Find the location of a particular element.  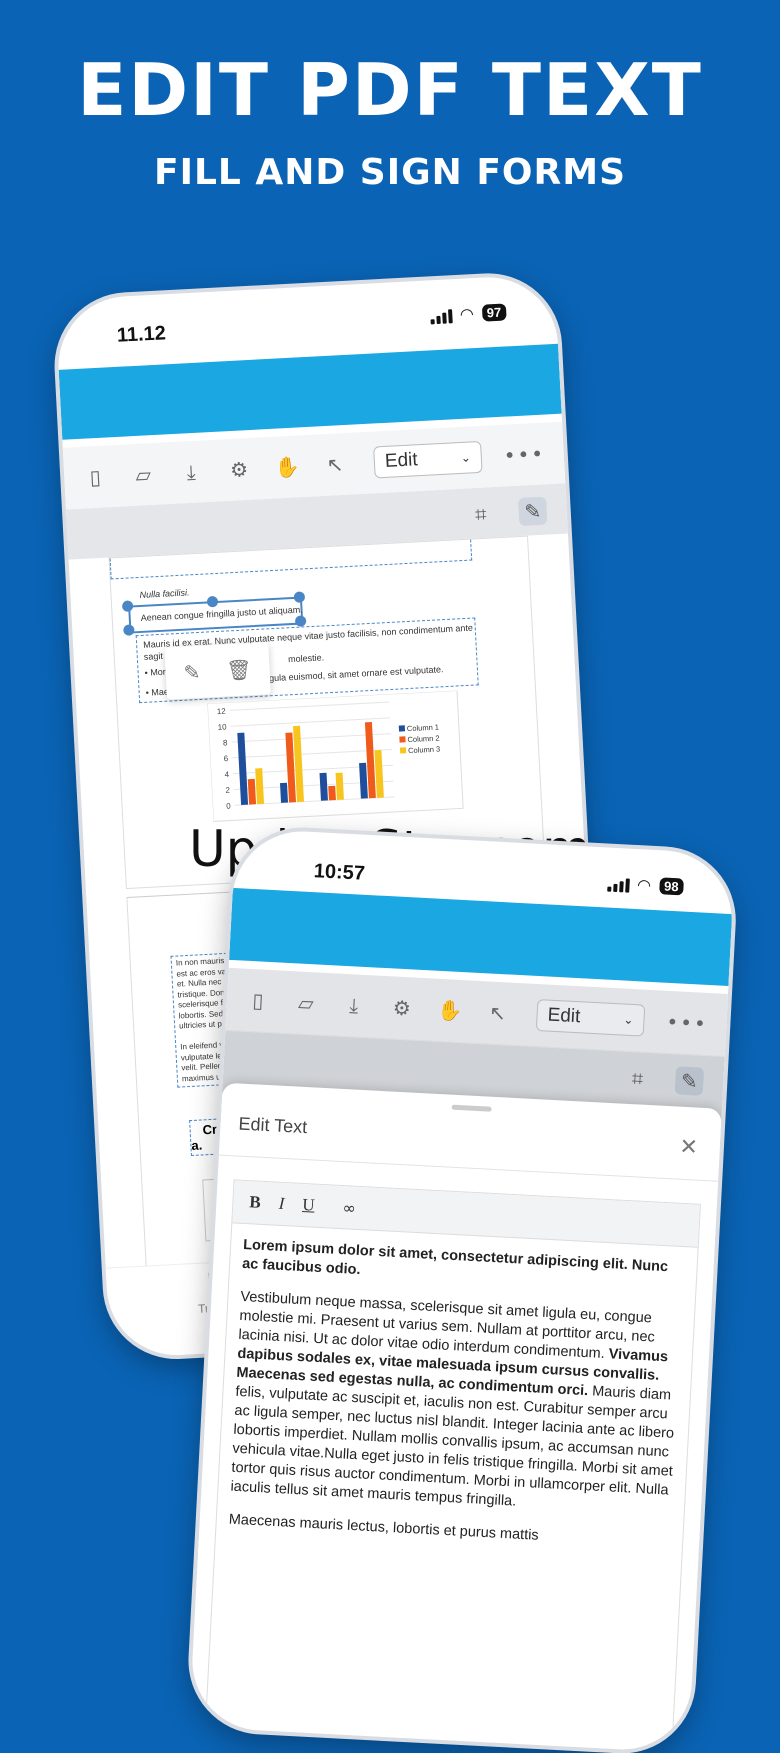

heading-text: a. is located at coordinates (197, 1145).